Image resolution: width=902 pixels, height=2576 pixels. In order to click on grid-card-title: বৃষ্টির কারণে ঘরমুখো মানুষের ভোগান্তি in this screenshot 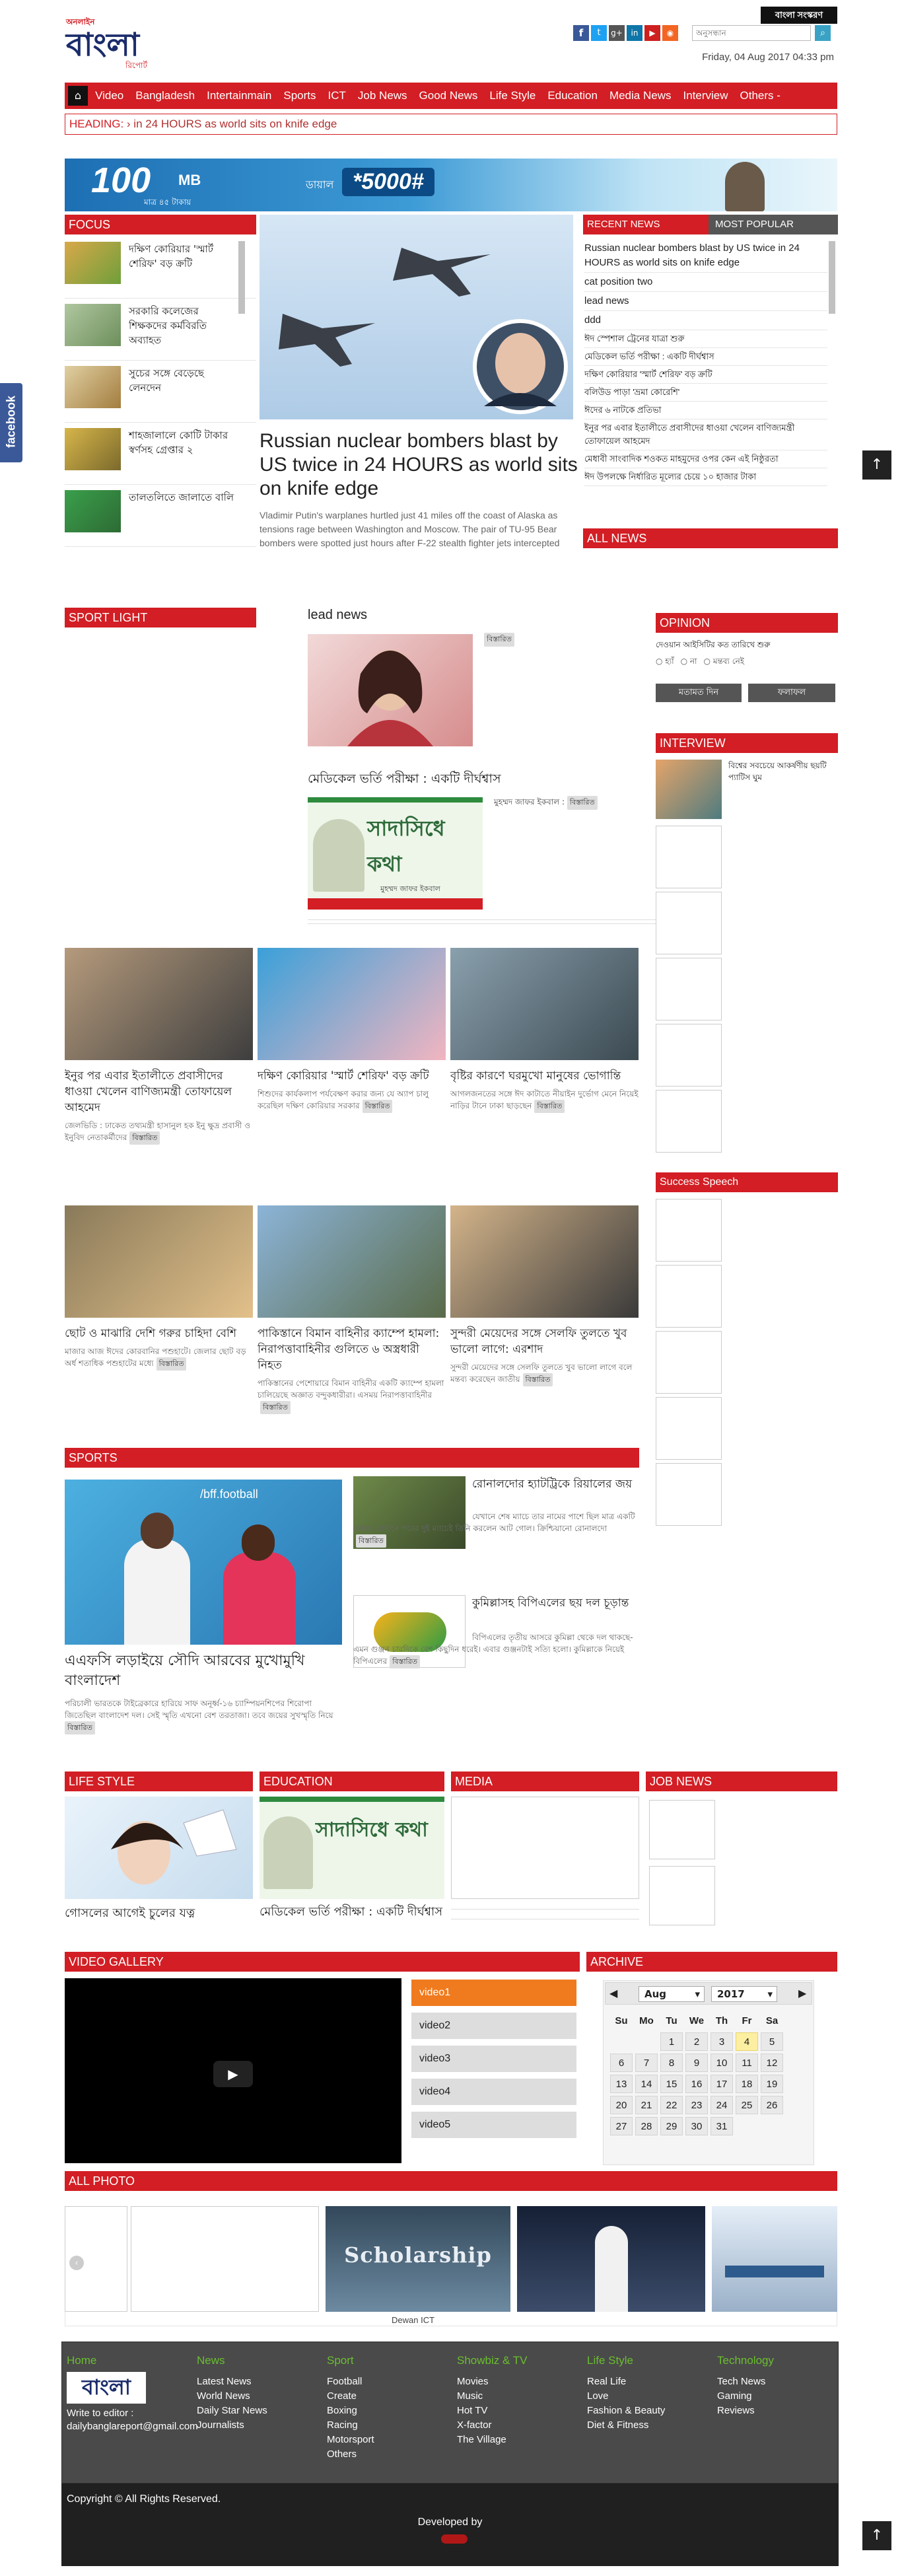, I will do `click(544, 1076)`.